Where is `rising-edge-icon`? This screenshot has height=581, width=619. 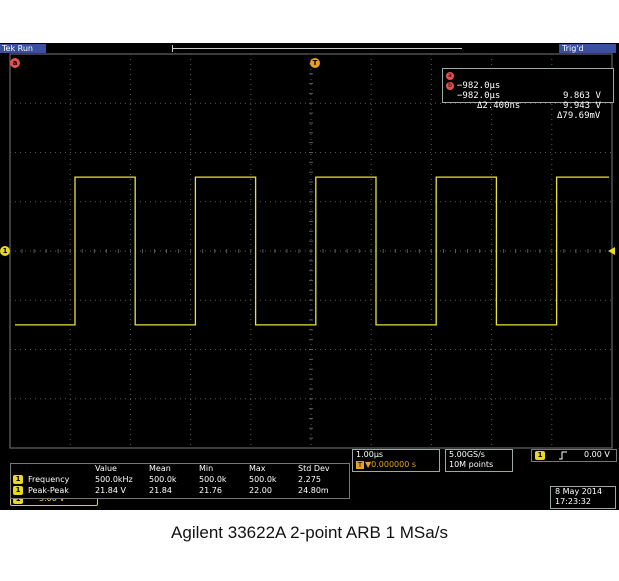
rising-edge-icon is located at coordinates (563, 455).